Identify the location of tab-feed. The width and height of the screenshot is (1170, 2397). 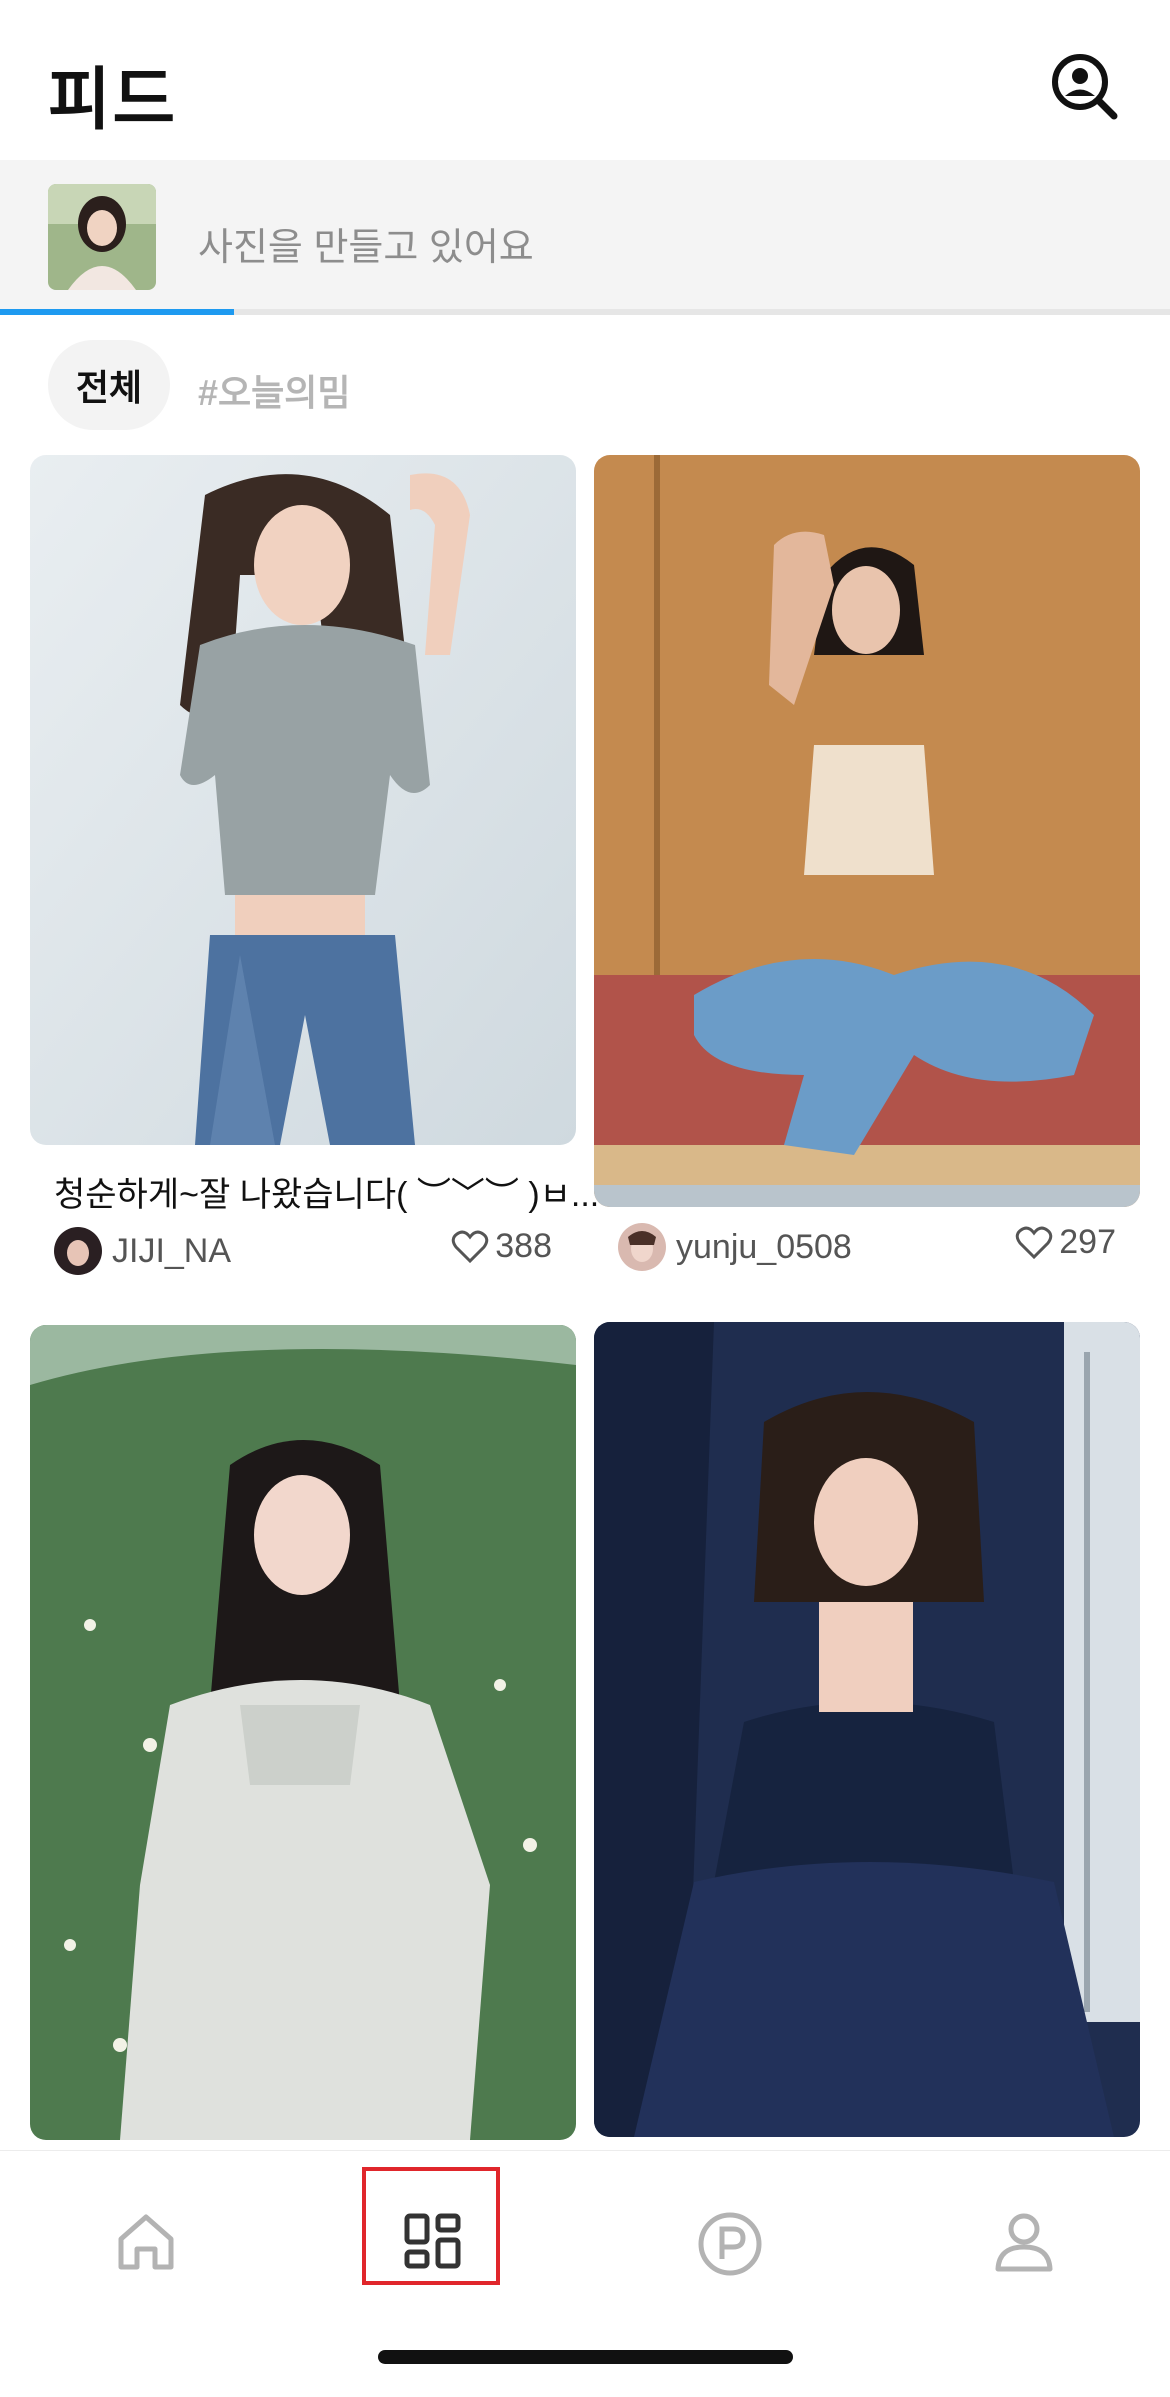
(433, 2261).